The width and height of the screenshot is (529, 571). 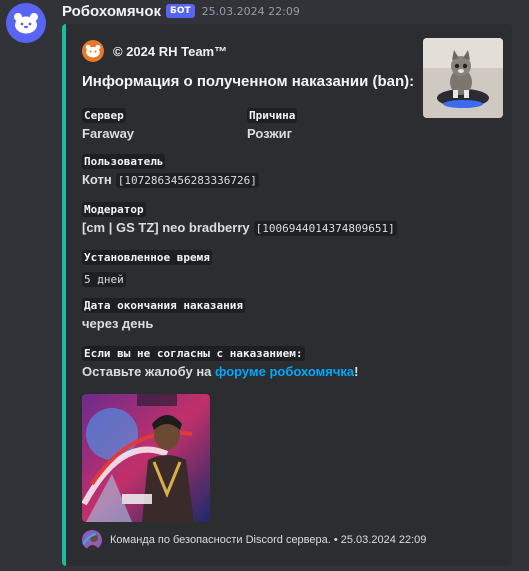 I want to click on field-reason: Причина Розжиг, so click(x=272, y=122).